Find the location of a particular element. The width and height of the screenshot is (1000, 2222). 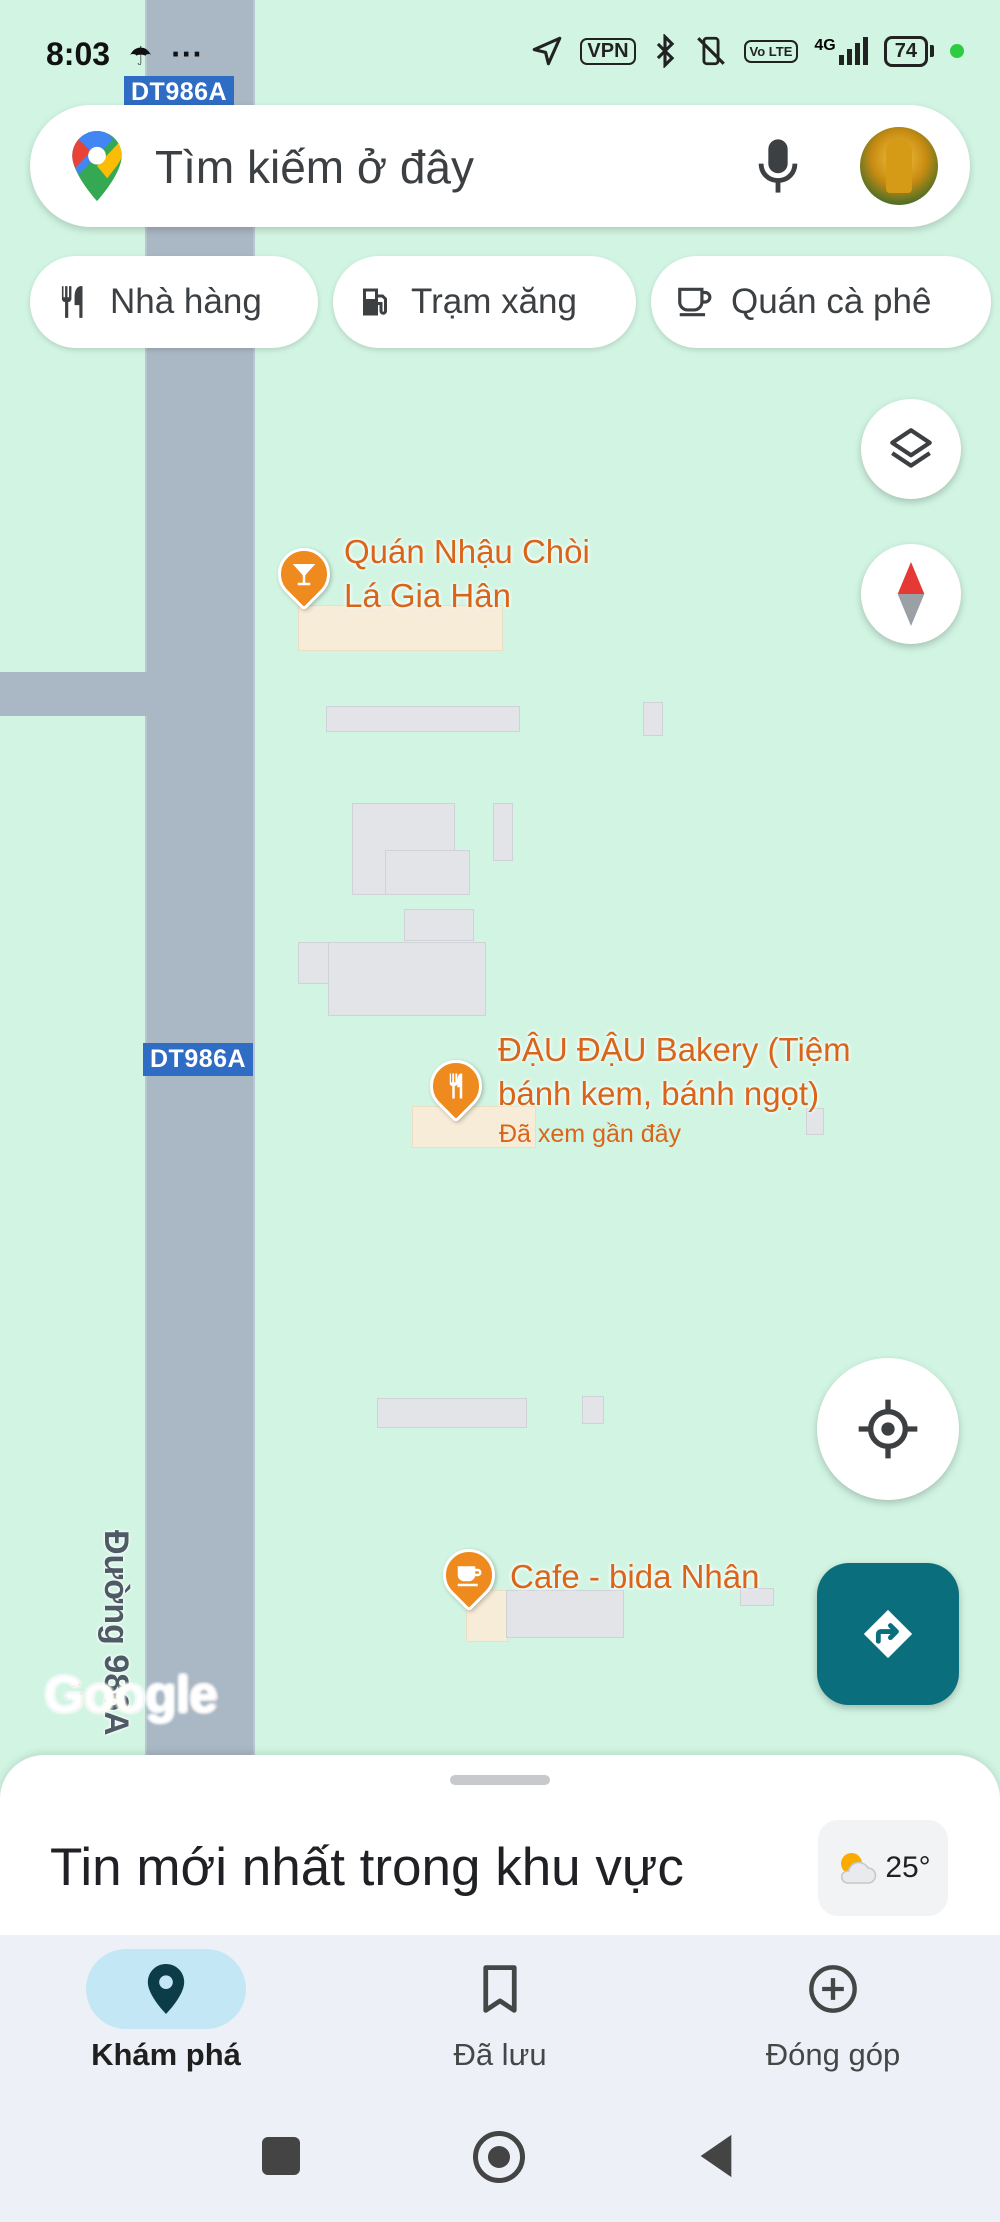

status-time: 8:03 ☂ ··· is located at coordinates (124, 54).